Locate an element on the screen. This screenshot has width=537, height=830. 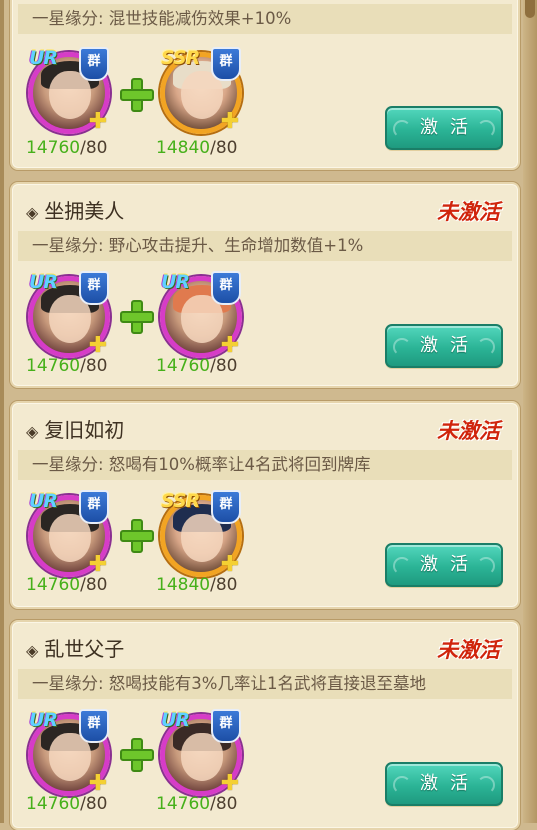
effect-bar: 一星缘分: 怒喝技能有3%几率让1名武将直接退至墓地 is located at coordinates (265, 684).